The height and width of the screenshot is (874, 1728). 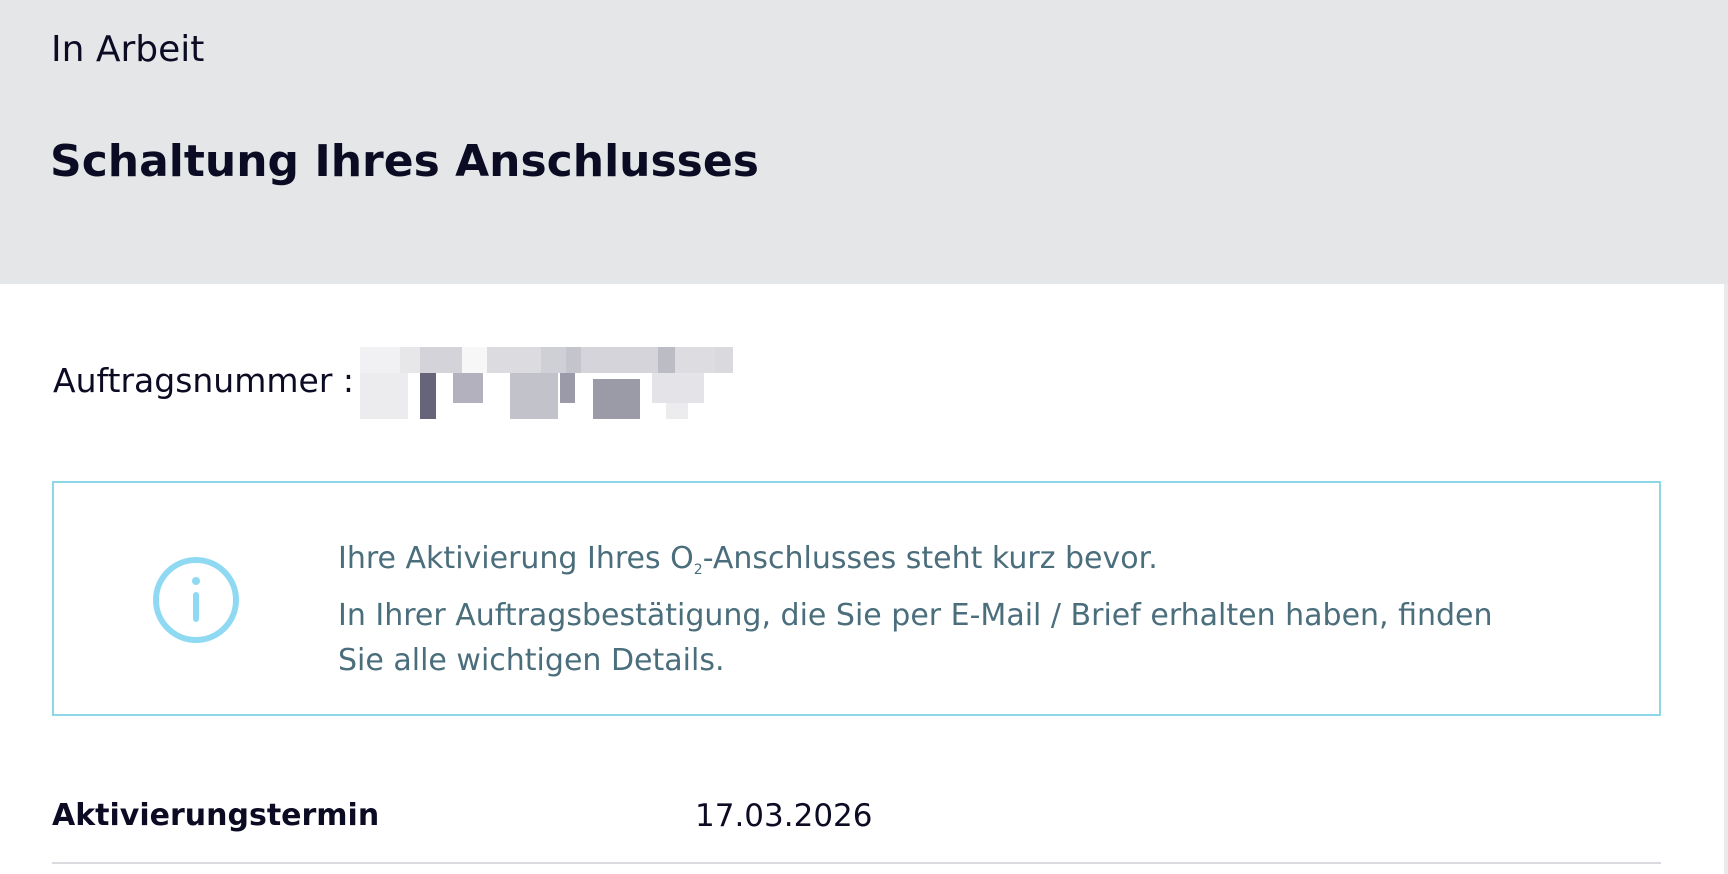 What do you see at coordinates (404, 161) in the screenshot?
I see `page-title: Schaltung Ihres Anschlusses` at bounding box center [404, 161].